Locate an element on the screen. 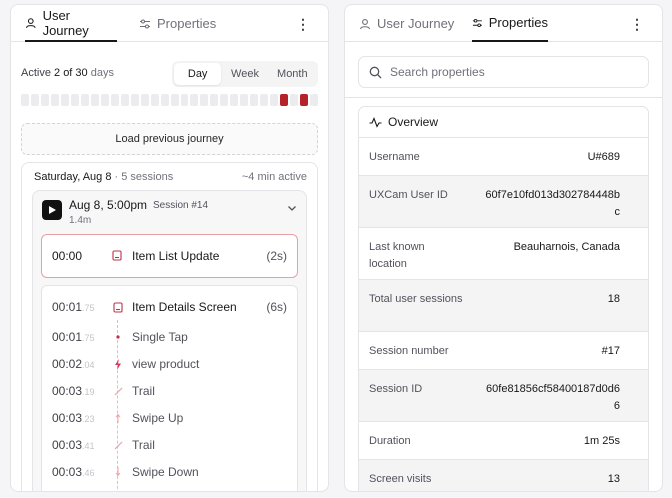  activity-day-bar is located at coordinates (170, 100).